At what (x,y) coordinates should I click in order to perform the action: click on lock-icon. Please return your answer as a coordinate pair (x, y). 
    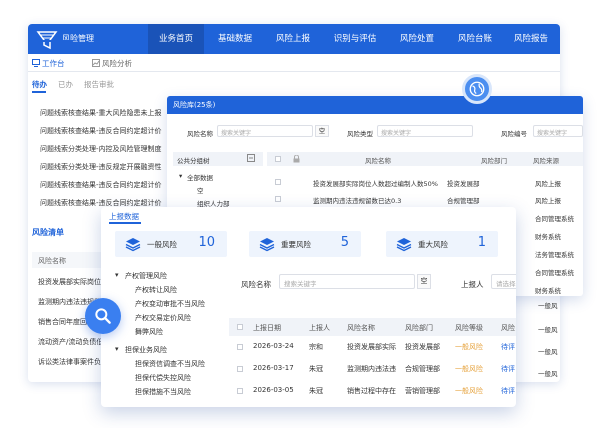
    Looking at the image, I should click on (296, 159).